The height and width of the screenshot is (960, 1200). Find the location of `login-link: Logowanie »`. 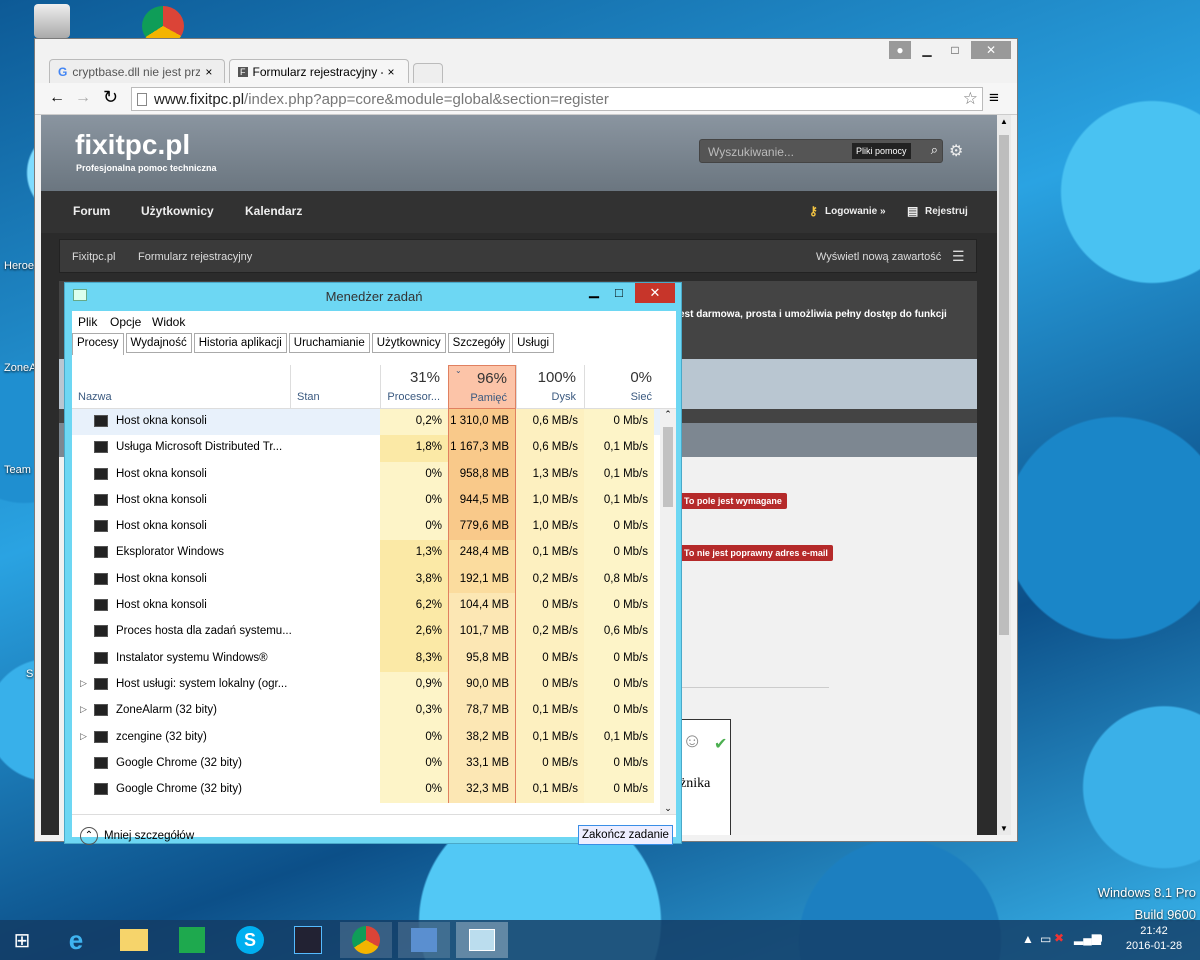

login-link: Logowanie » is located at coordinates (855, 211).